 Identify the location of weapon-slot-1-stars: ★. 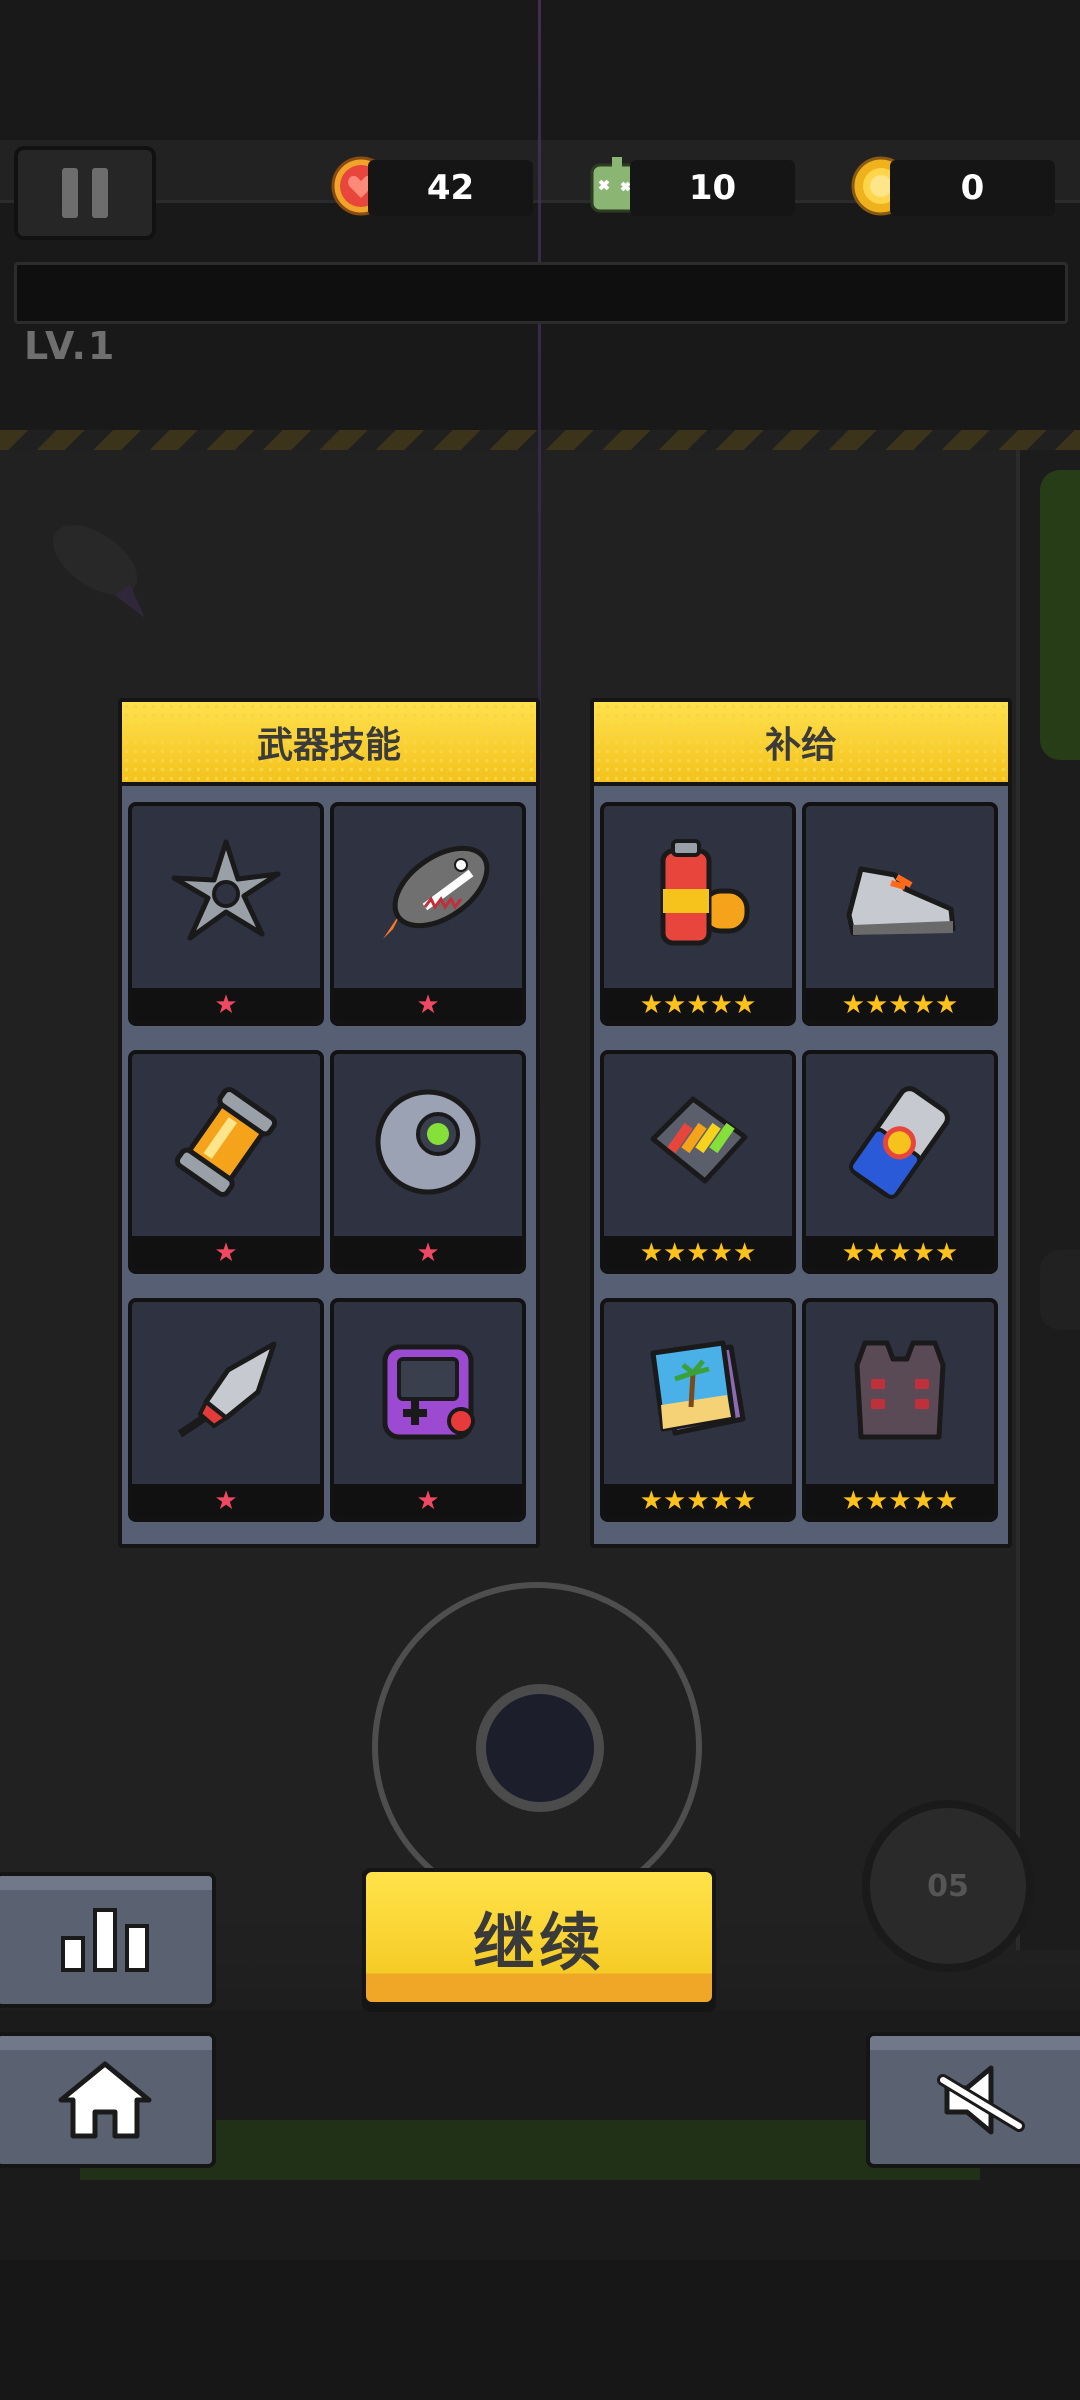
(226, 1005).